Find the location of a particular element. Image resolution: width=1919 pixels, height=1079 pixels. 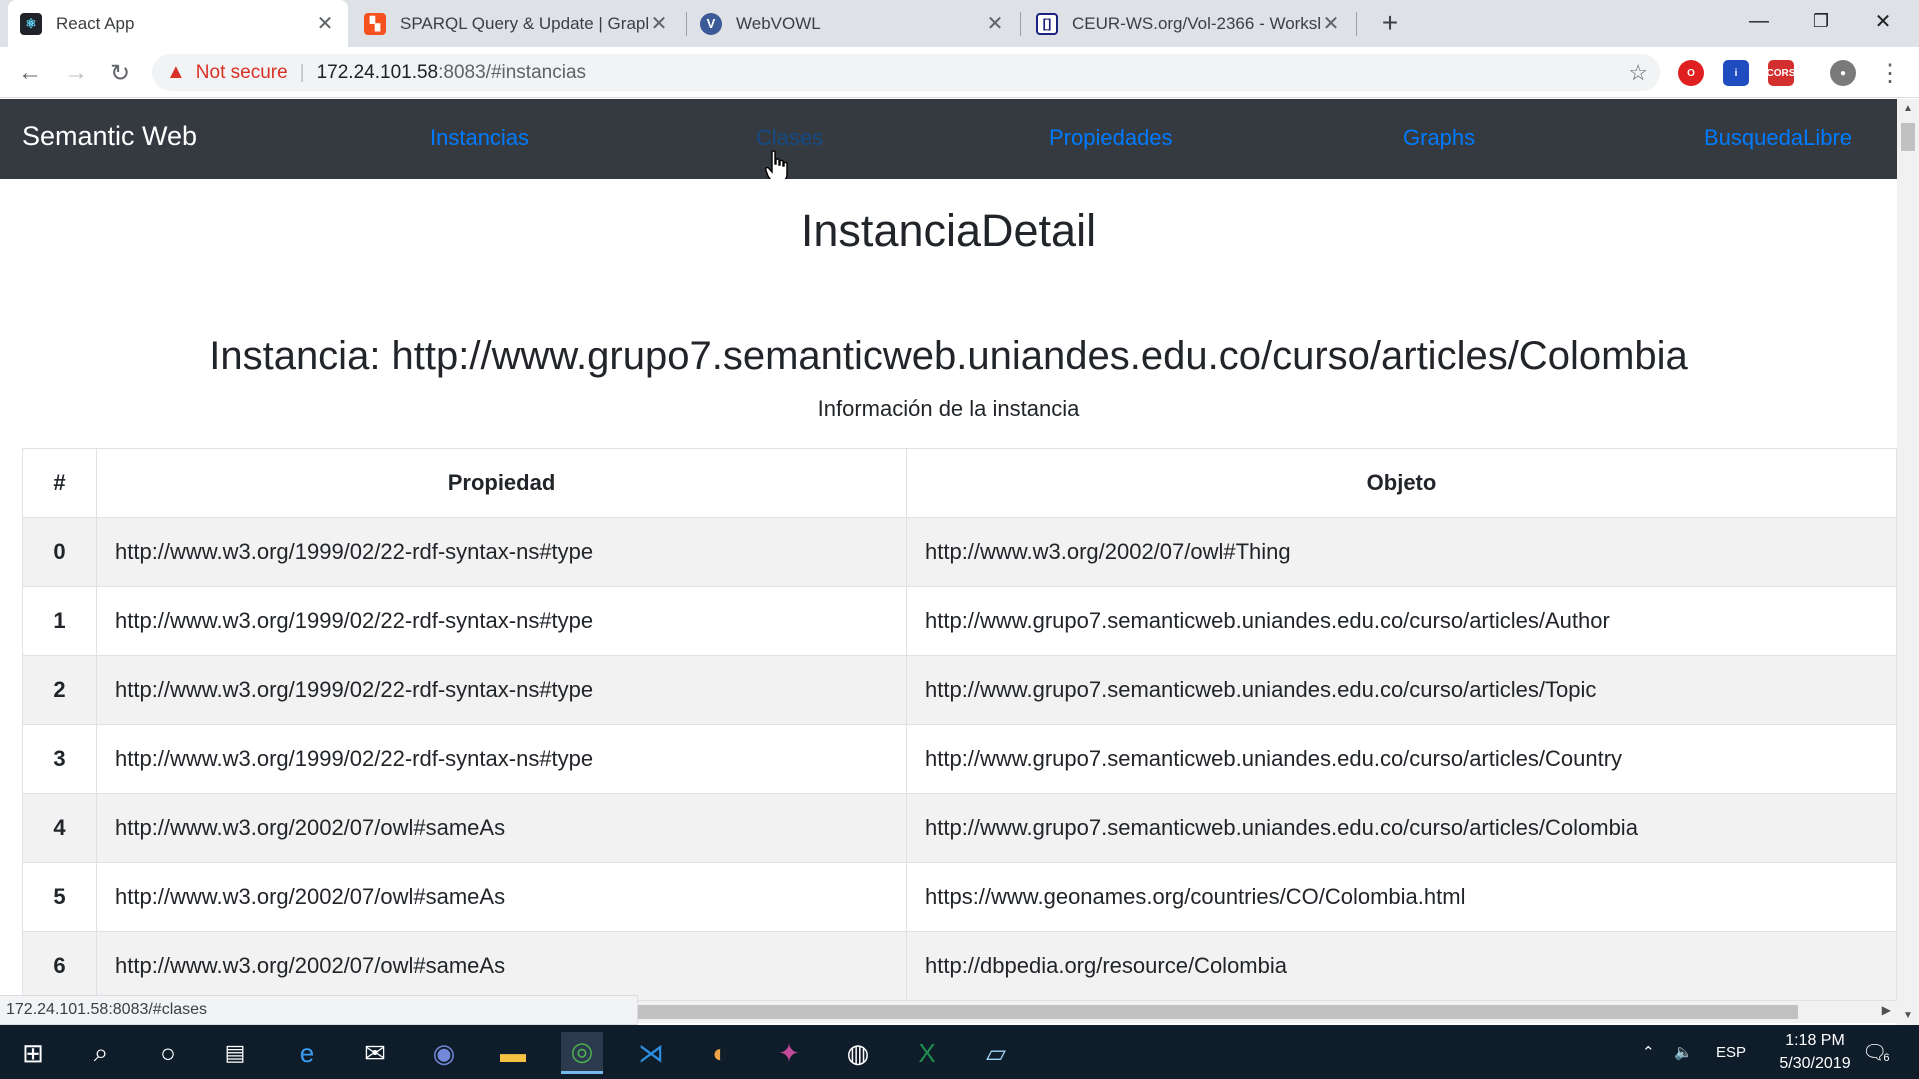

tab-title: React App is located at coordinates (95, 23).